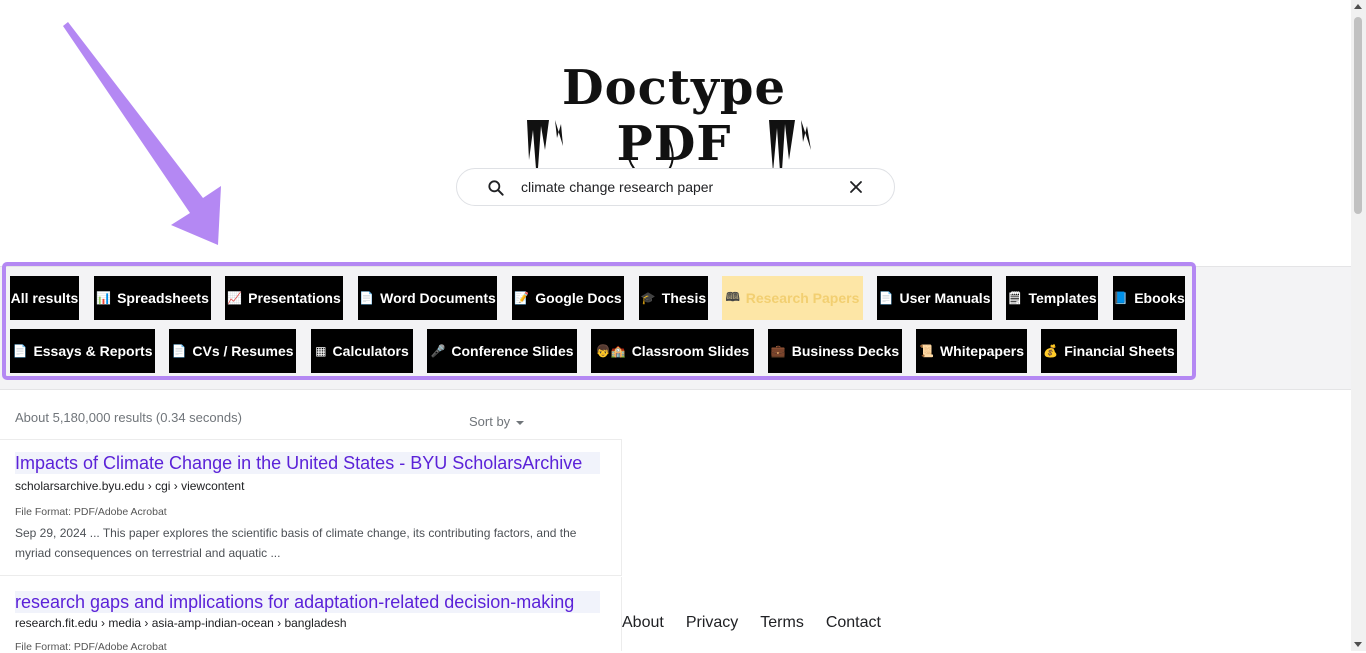  Describe the element at coordinates (856, 187) in the screenshot. I see `clear-search-icon` at that location.